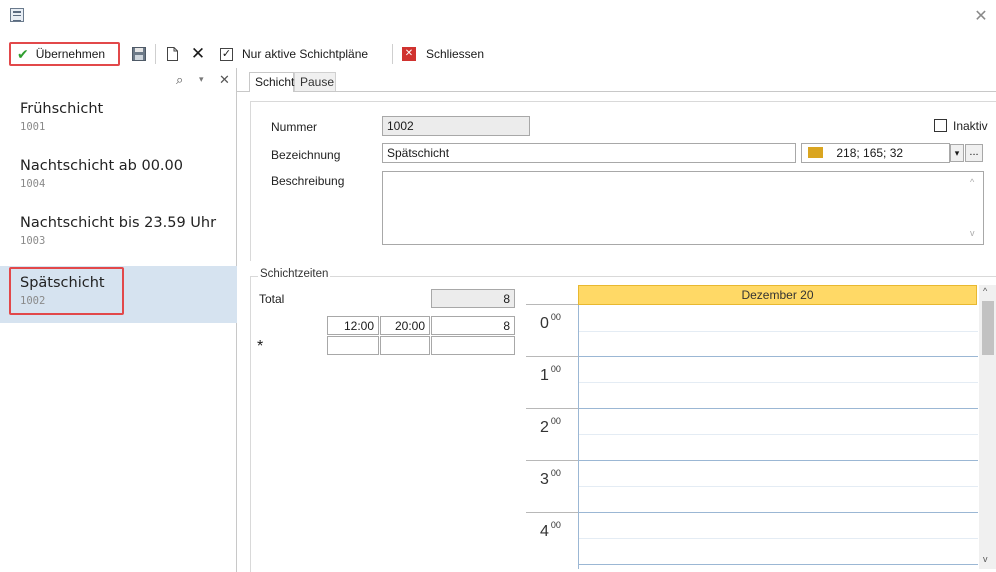 The image size is (996, 572). I want to click on new-button, so click(172, 54).